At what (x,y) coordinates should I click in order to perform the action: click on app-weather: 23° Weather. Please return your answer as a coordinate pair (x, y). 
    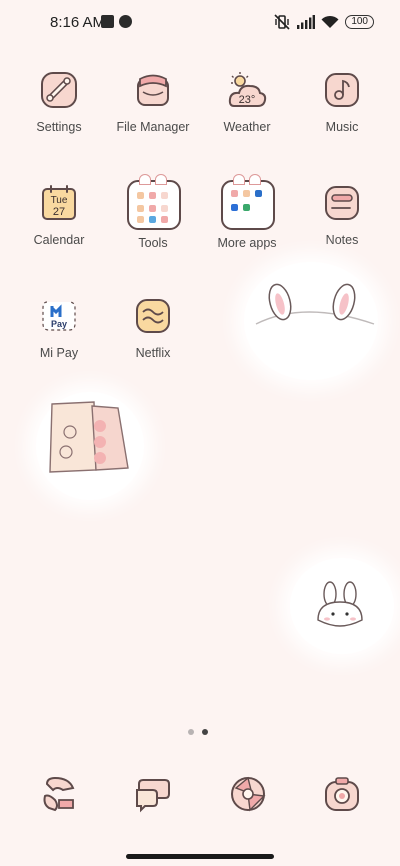
    Looking at the image, I should click on (247, 112).